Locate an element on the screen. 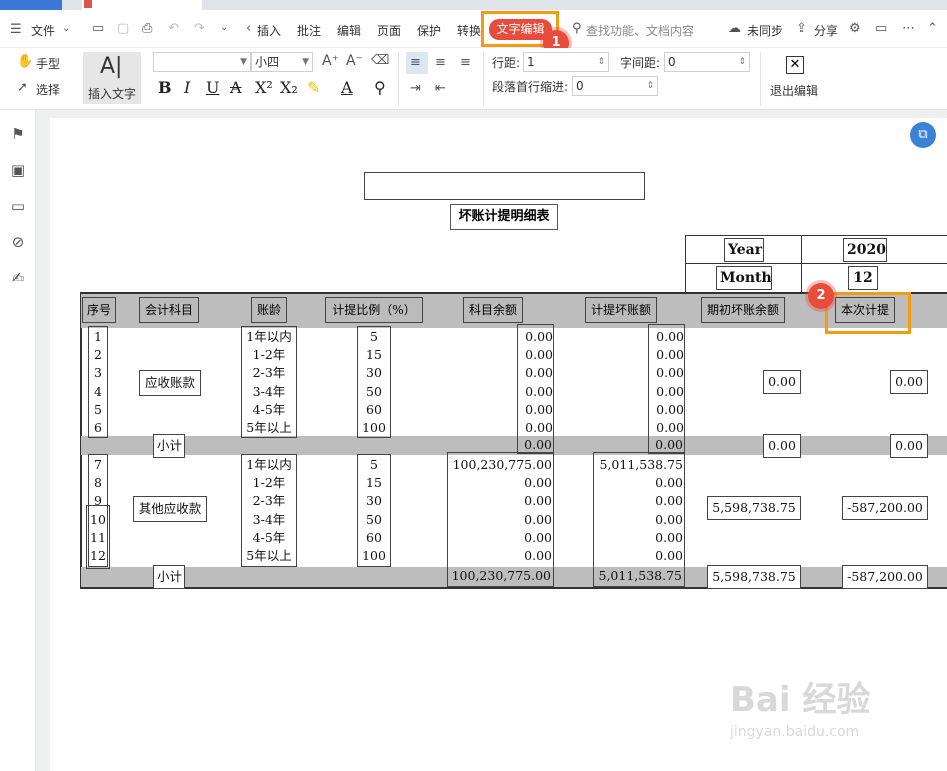 This screenshot has width=947, height=771. month-value: 12 is located at coordinates (863, 278).